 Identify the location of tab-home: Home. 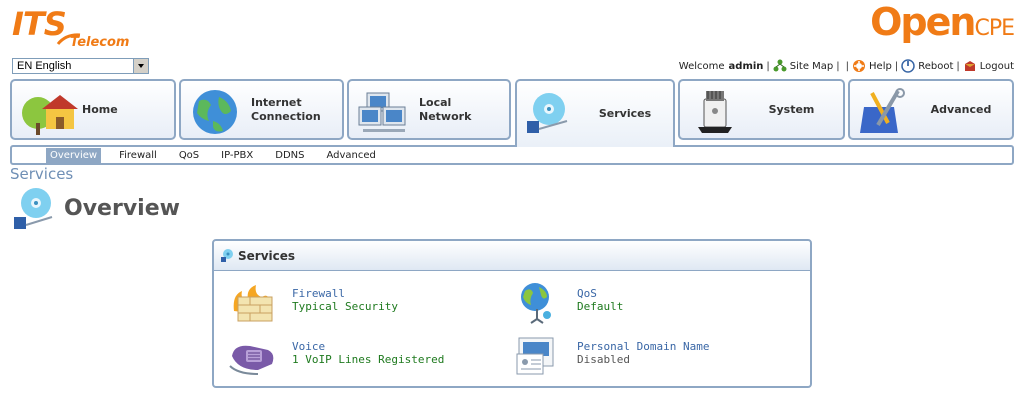
(93, 109).